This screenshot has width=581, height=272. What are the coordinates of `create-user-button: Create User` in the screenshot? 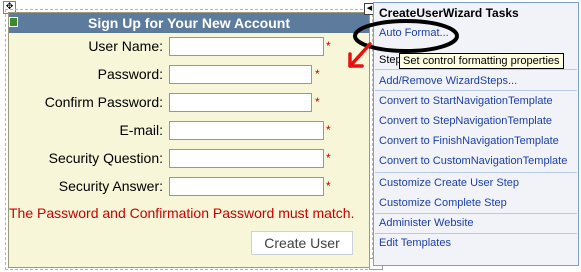 It's located at (302, 243).